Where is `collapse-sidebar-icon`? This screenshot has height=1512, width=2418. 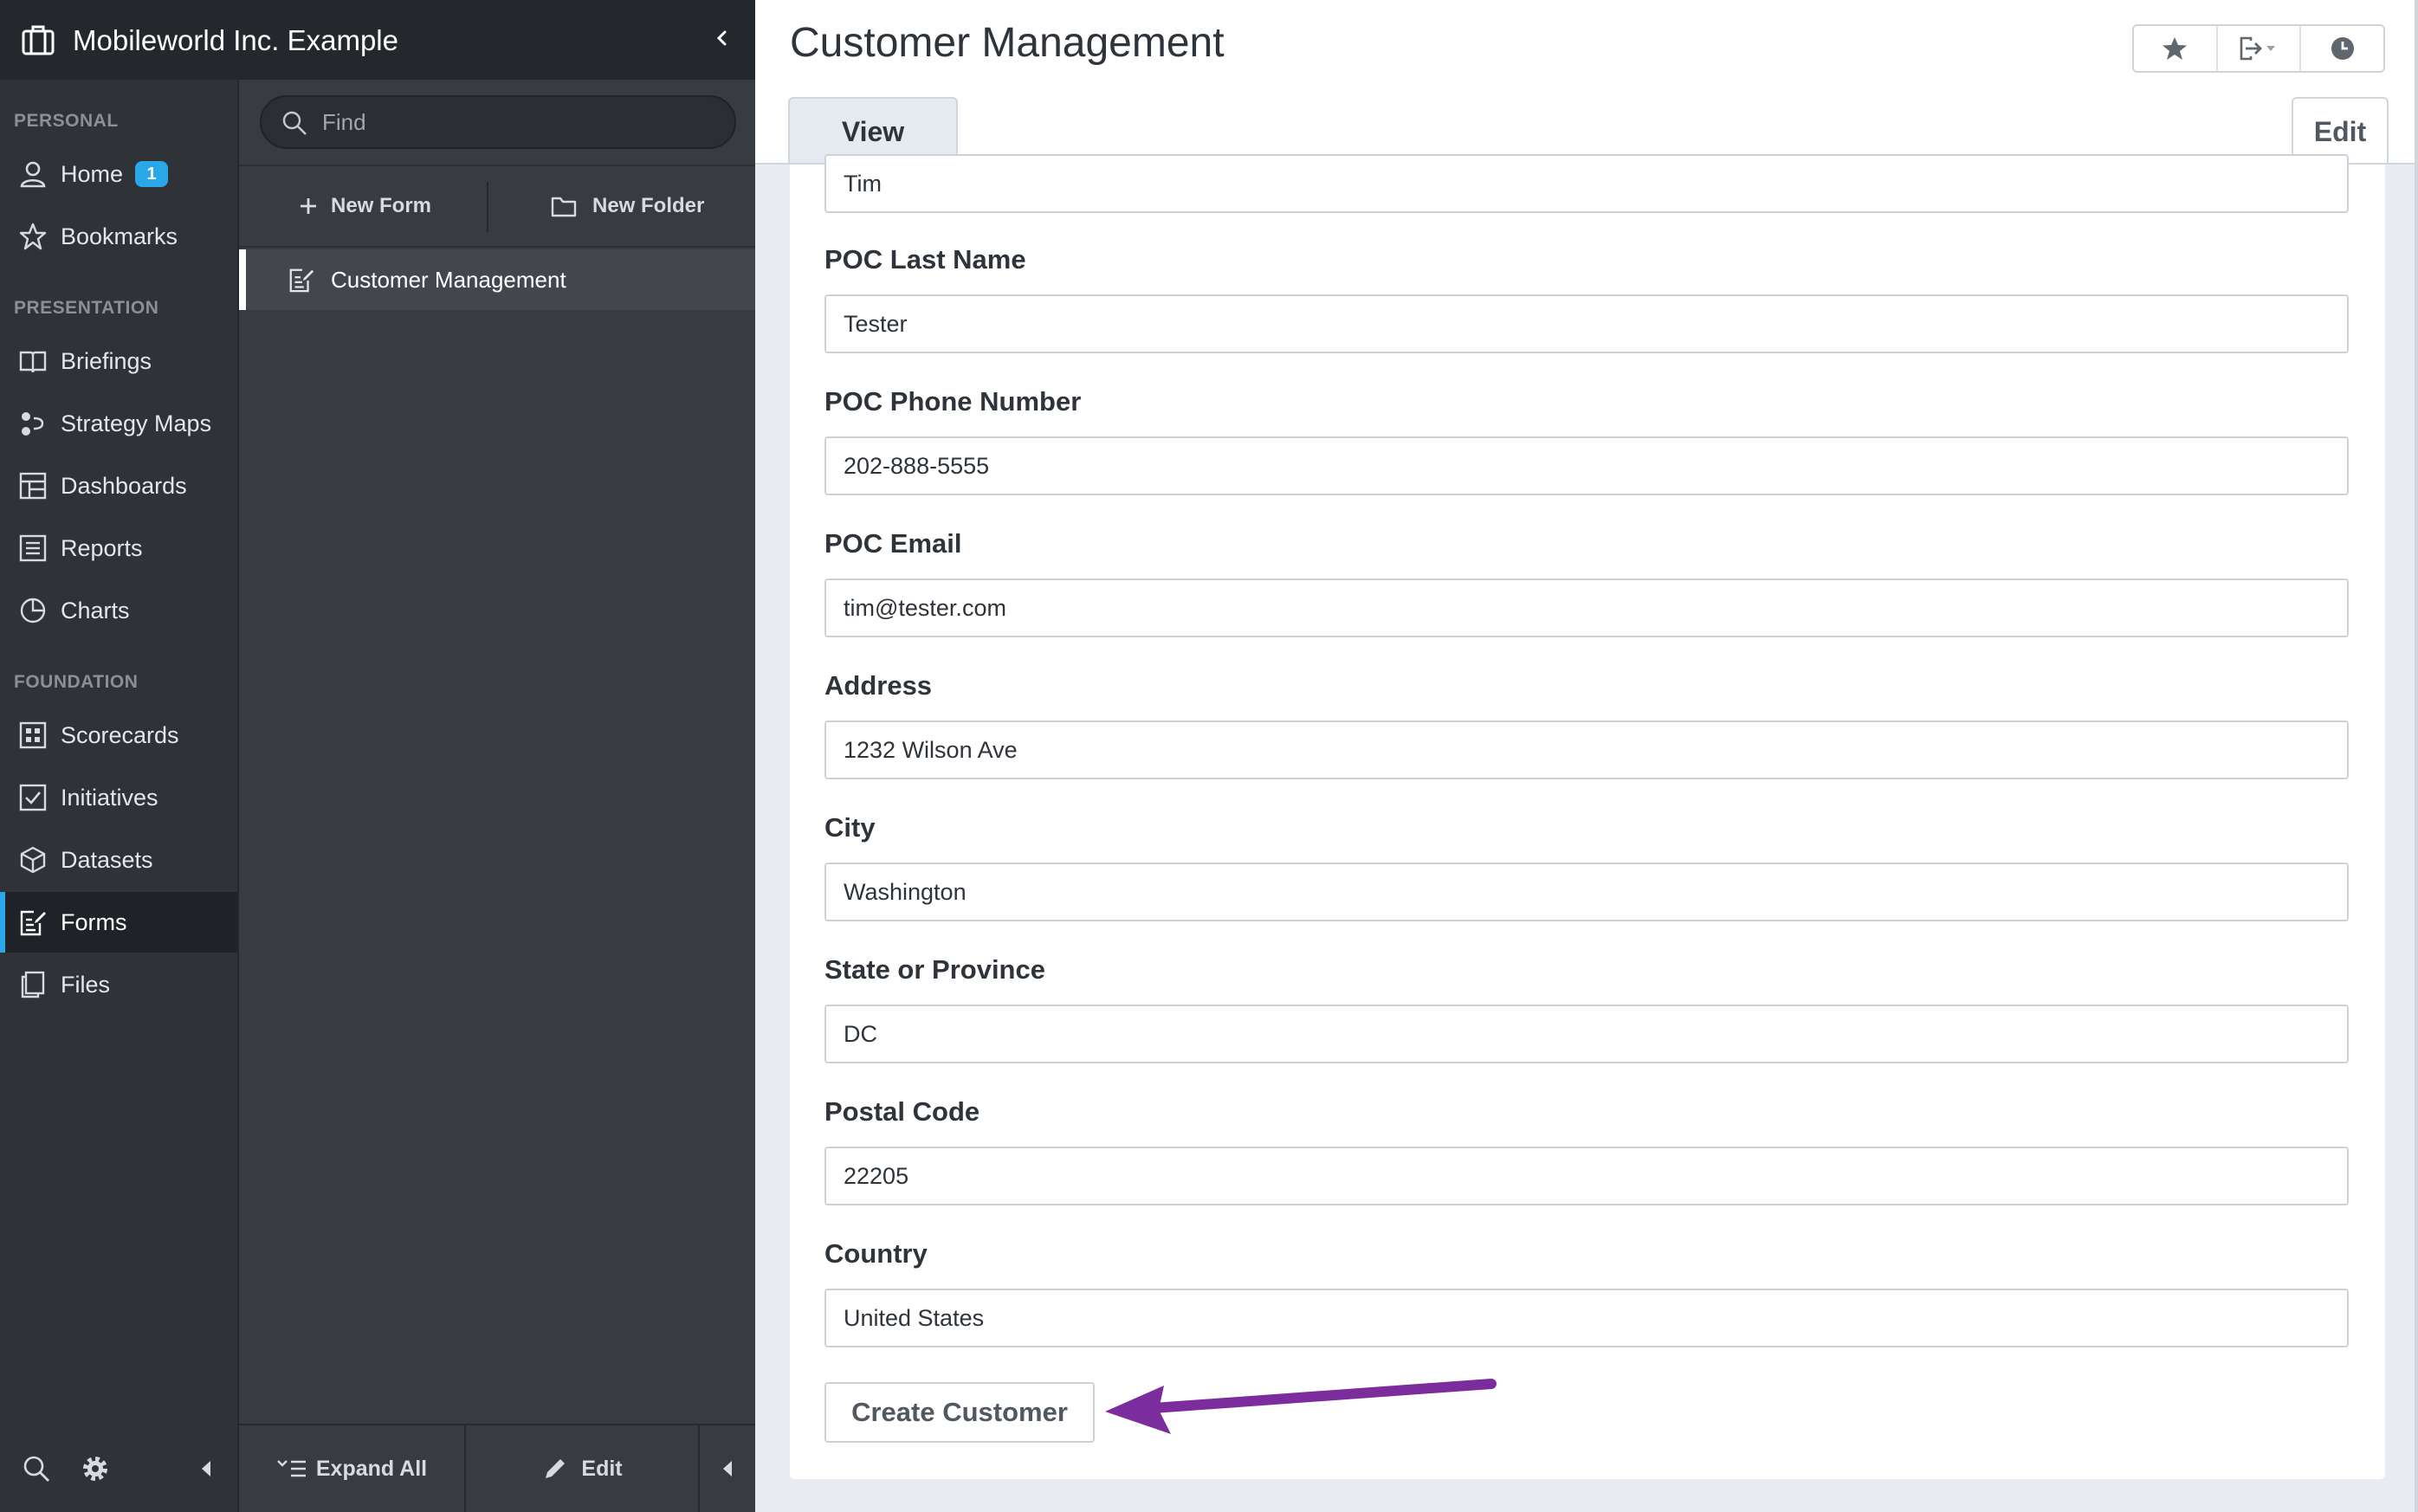
collapse-sidebar-icon is located at coordinates (206, 1468).